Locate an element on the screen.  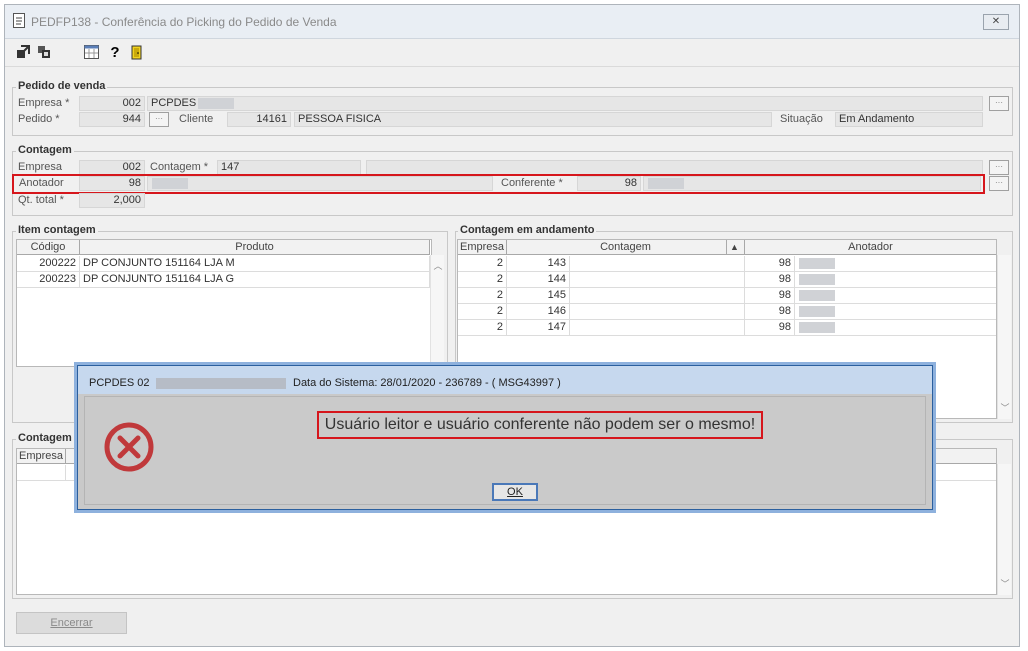
contagem-empresa-label: Empresa is located at coordinates (40, 167).